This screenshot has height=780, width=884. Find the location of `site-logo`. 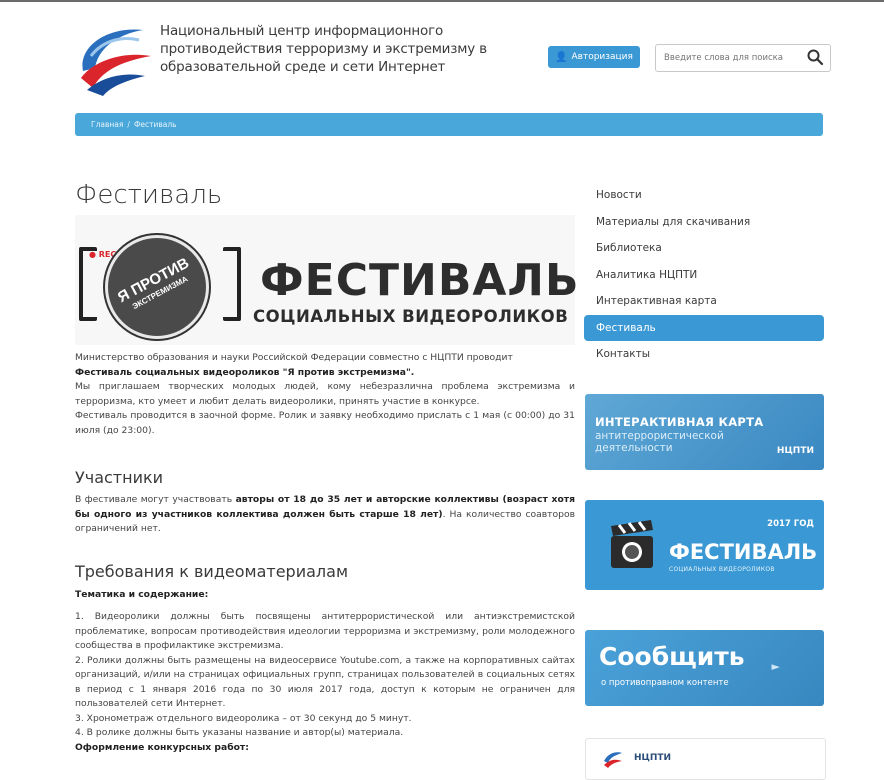

site-logo is located at coordinates (114, 57).